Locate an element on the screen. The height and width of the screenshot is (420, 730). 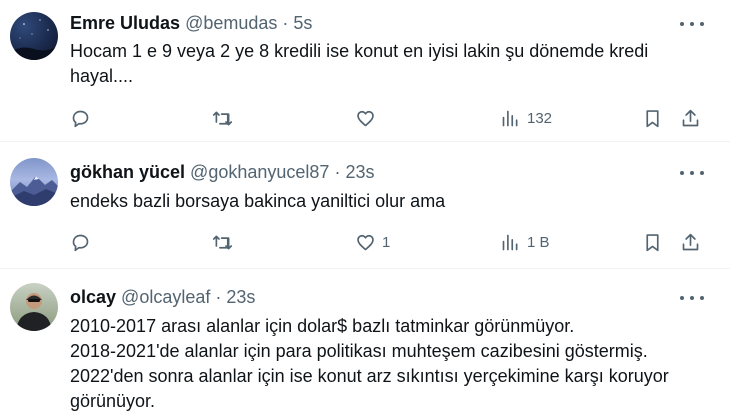
views-button: 1 B is located at coordinates (525, 242).